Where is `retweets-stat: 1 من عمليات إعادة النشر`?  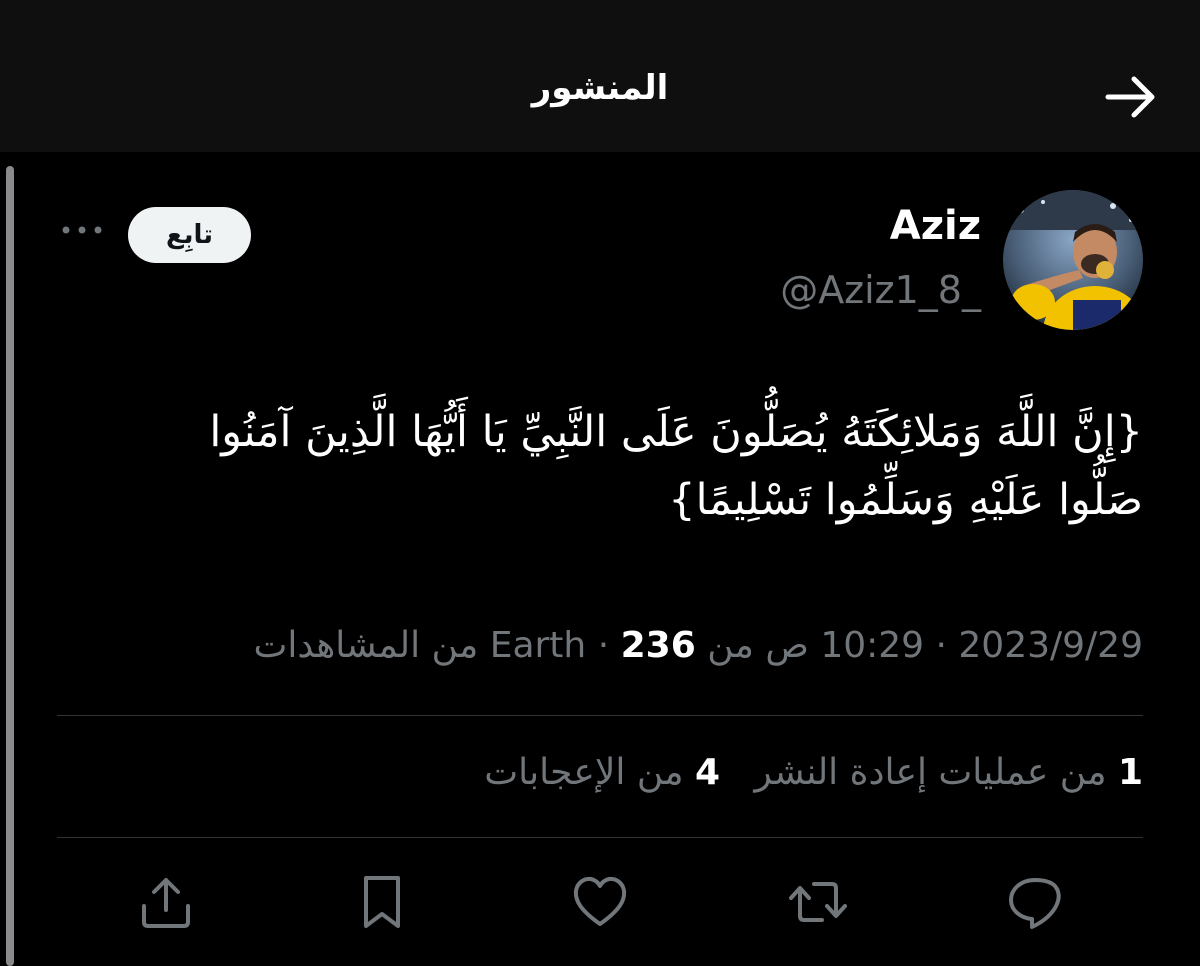 retweets-stat: 1 من عمليات إعادة النشر is located at coordinates (948, 772).